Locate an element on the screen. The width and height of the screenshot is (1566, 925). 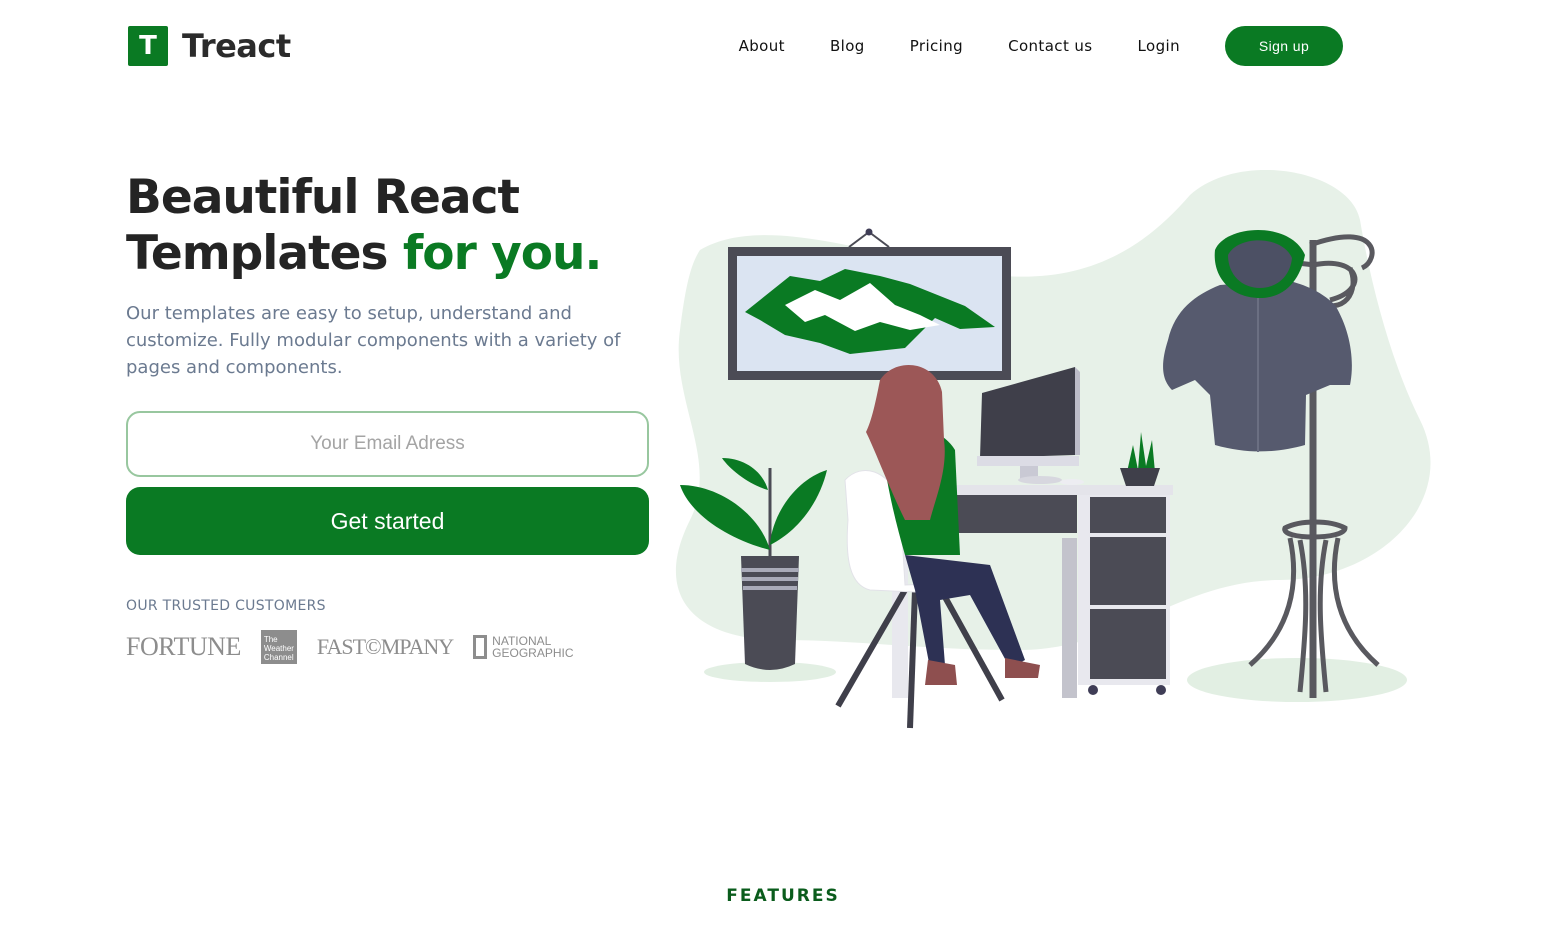
national-geographic-logo: NATIONAL GEOGRAPHIC is located at coordinates (523, 647).